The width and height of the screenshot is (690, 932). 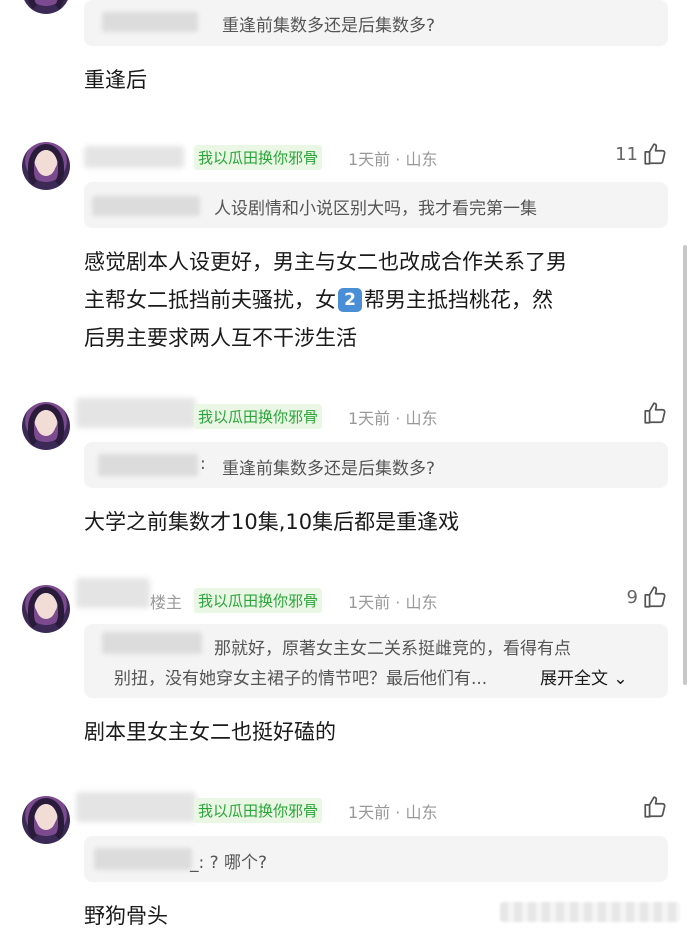 What do you see at coordinates (325, 262) in the screenshot?
I see `reply-text-line-1: 感觉剧本人设更好，男主与女二也改成合作关系了男` at bounding box center [325, 262].